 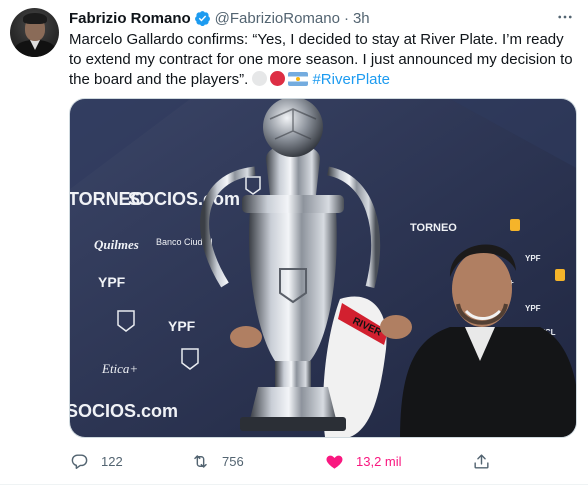 I want to click on author-handle: @FabrizioRomano, so click(x=277, y=18).